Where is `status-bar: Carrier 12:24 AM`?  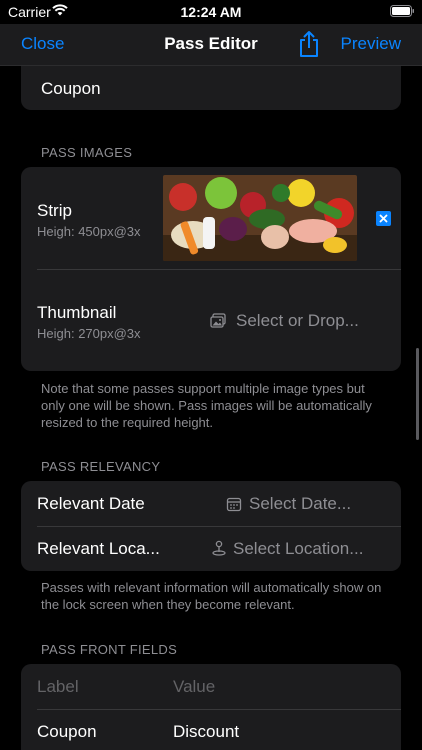
status-bar: Carrier 12:24 AM is located at coordinates (211, 12).